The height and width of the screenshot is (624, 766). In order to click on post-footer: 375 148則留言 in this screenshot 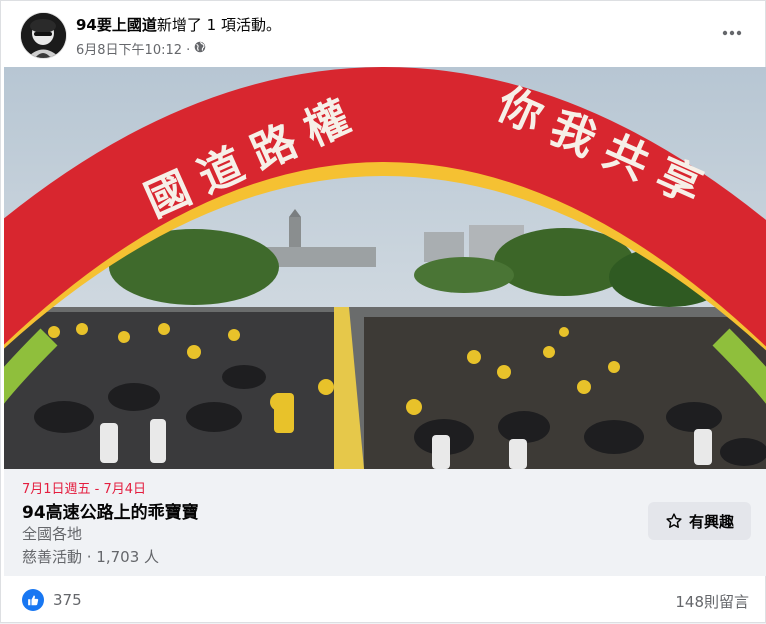, I will do `click(383, 600)`.